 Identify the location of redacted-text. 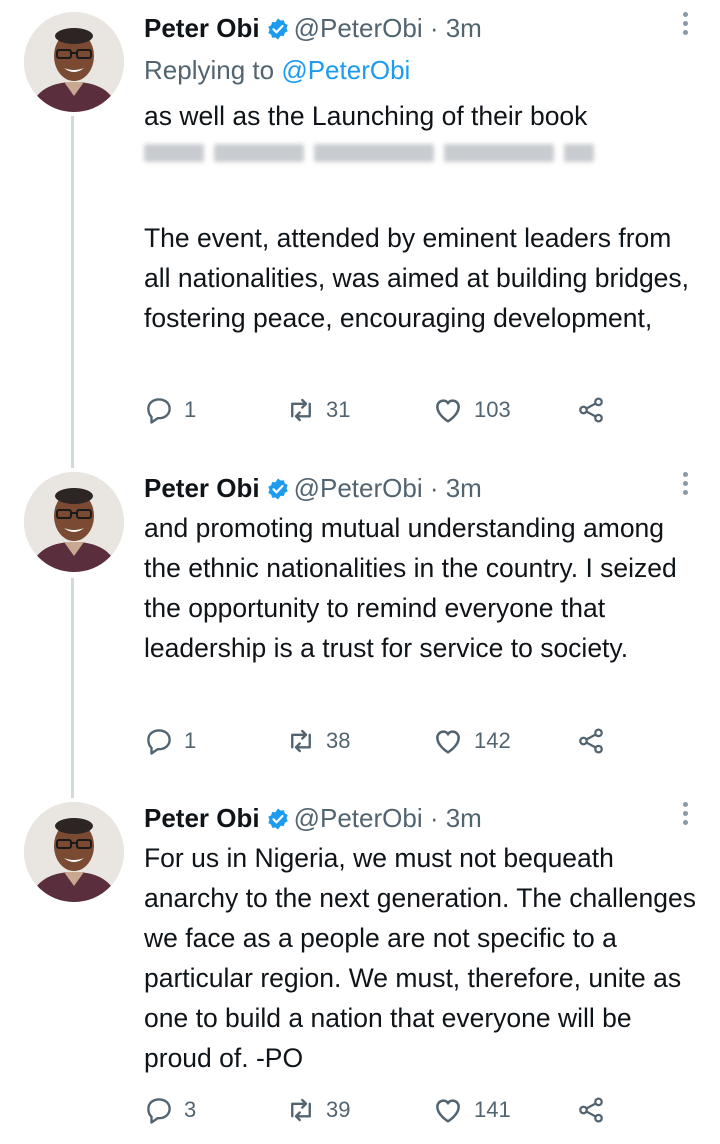
(374, 153).